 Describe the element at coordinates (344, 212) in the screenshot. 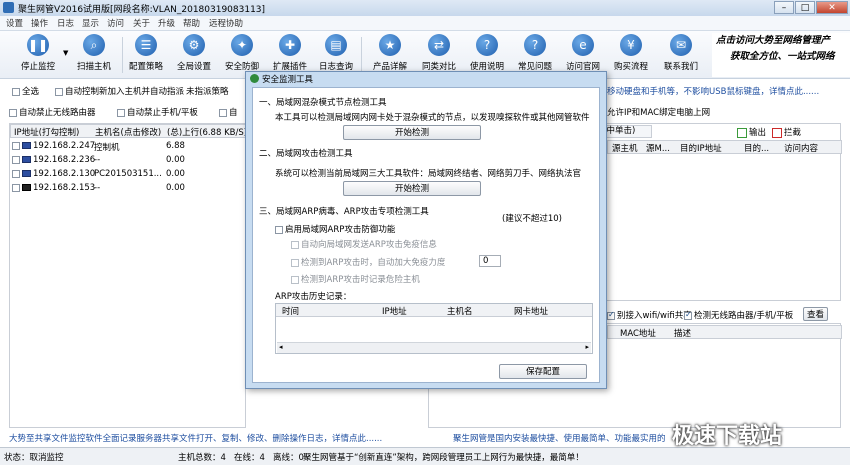

I see `section3-title: 三、局域网ARP病毒、ARP攻击专项检测工具` at that location.